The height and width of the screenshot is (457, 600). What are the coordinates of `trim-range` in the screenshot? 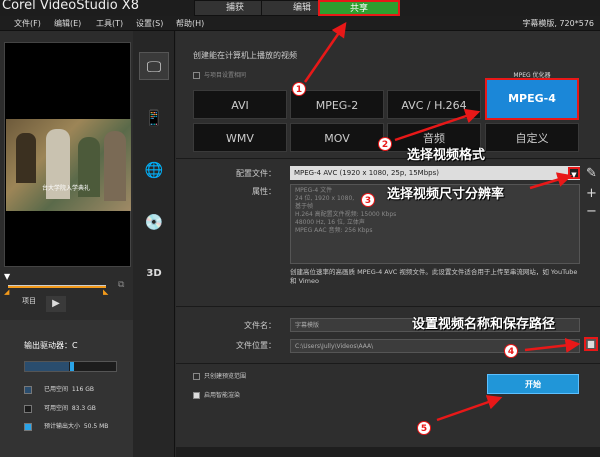 It's located at (57, 287).